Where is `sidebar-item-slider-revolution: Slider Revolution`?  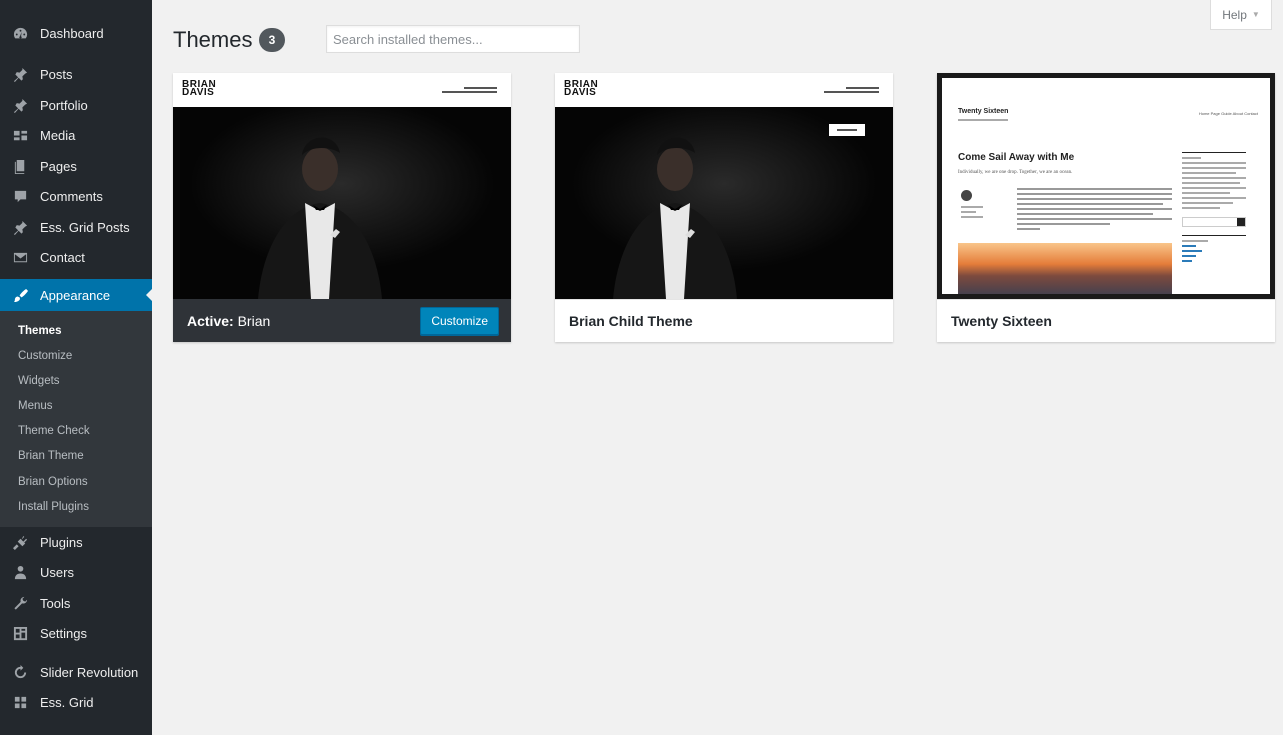
sidebar-item-slider-revolution: Slider Revolution is located at coordinates (76, 672).